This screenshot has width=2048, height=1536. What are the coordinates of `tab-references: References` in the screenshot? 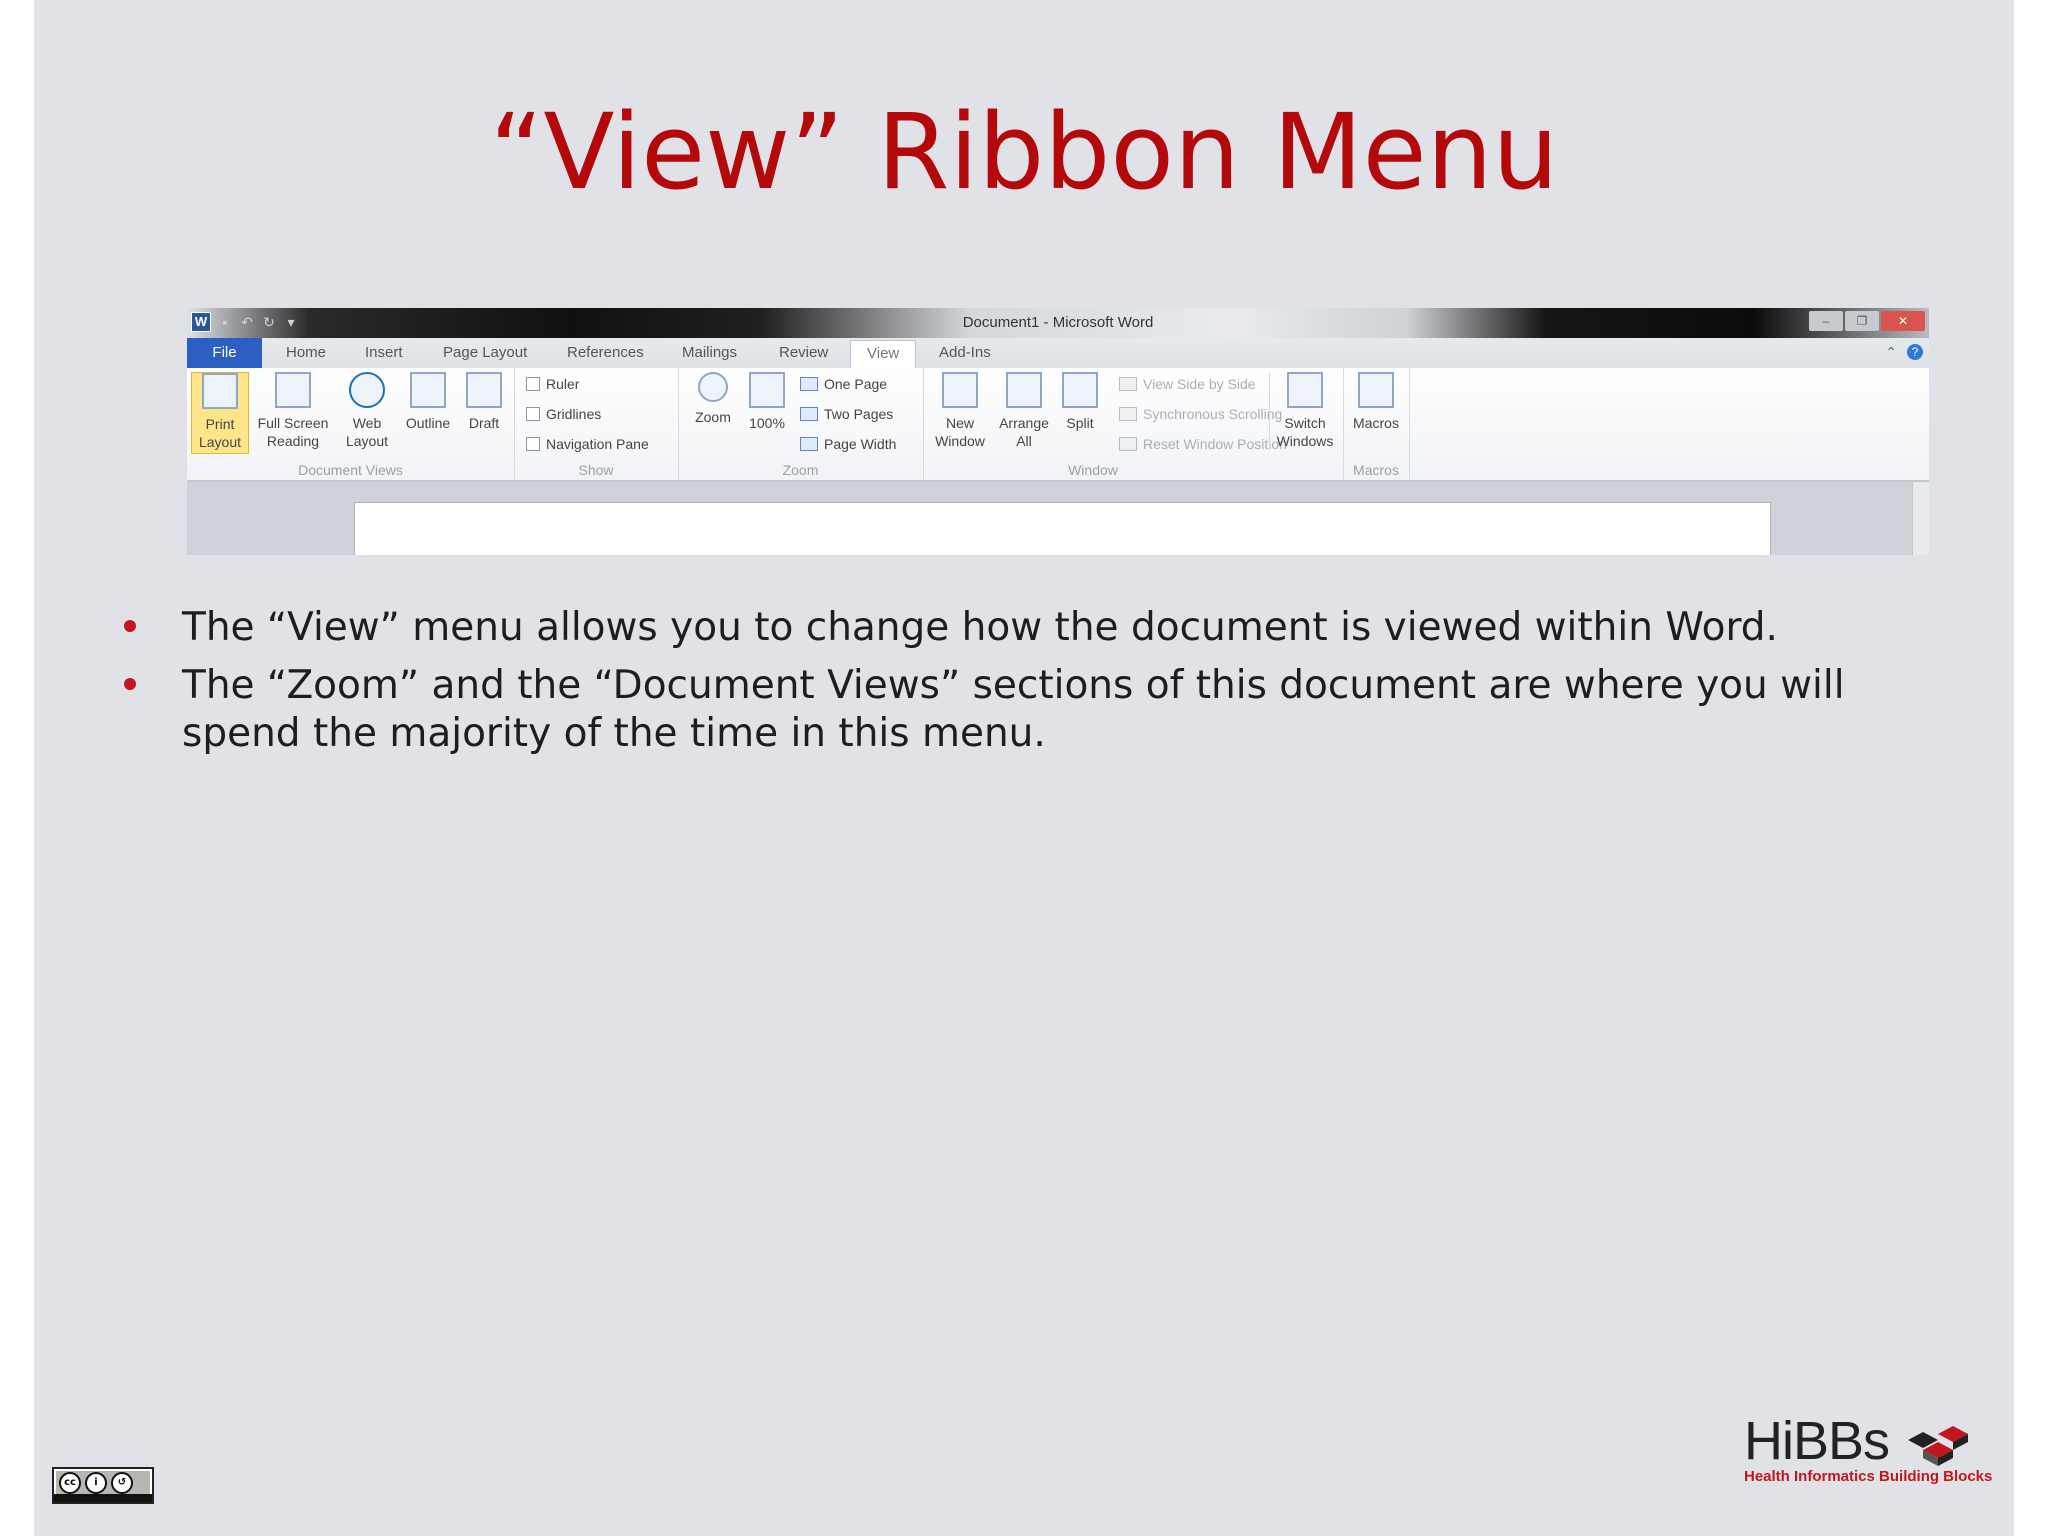 It's located at (605, 352).